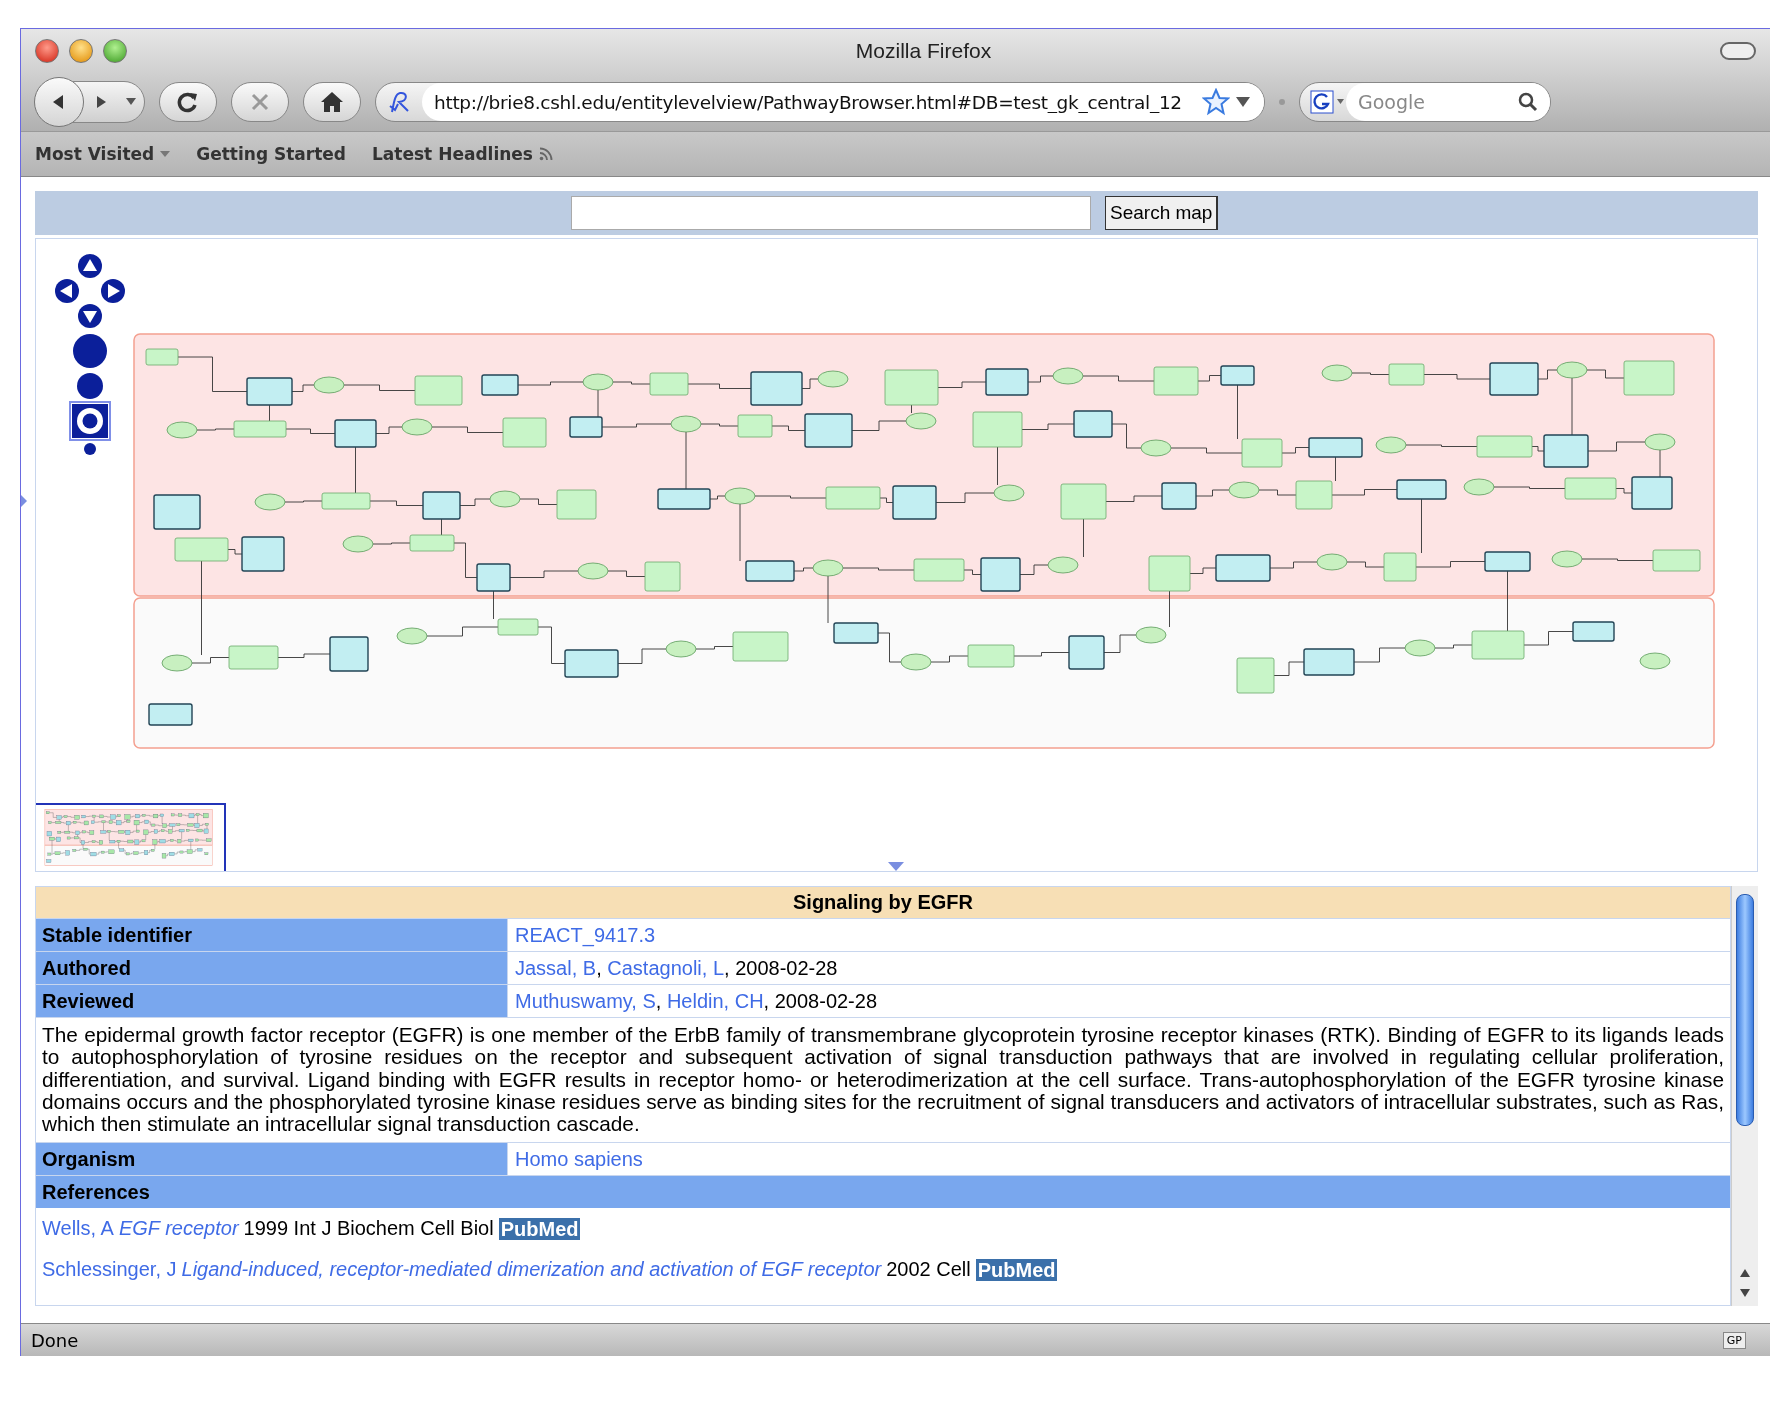 Image resolution: width=1770 pixels, height=1420 pixels. What do you see at coordinates (272, 1001) in the screenshot?
I see `field-label: Reviewed` at bounding box center [272, 1001].